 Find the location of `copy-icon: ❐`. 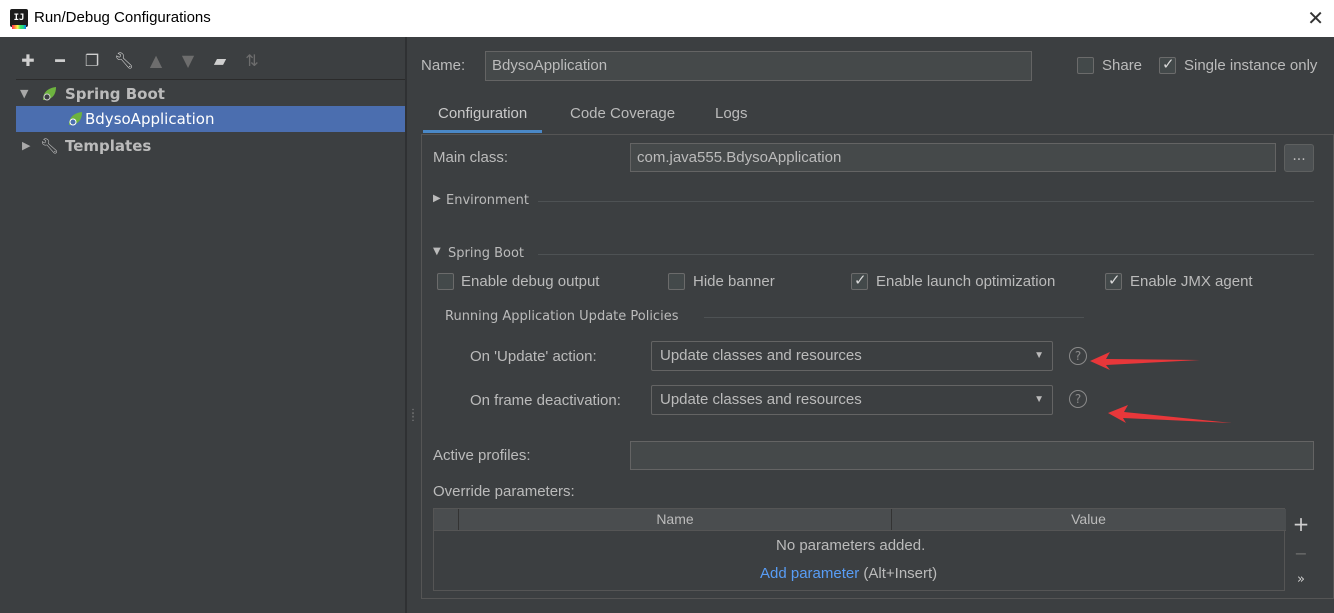

copy-icon: ❐ is located at coordinates (92, 61).